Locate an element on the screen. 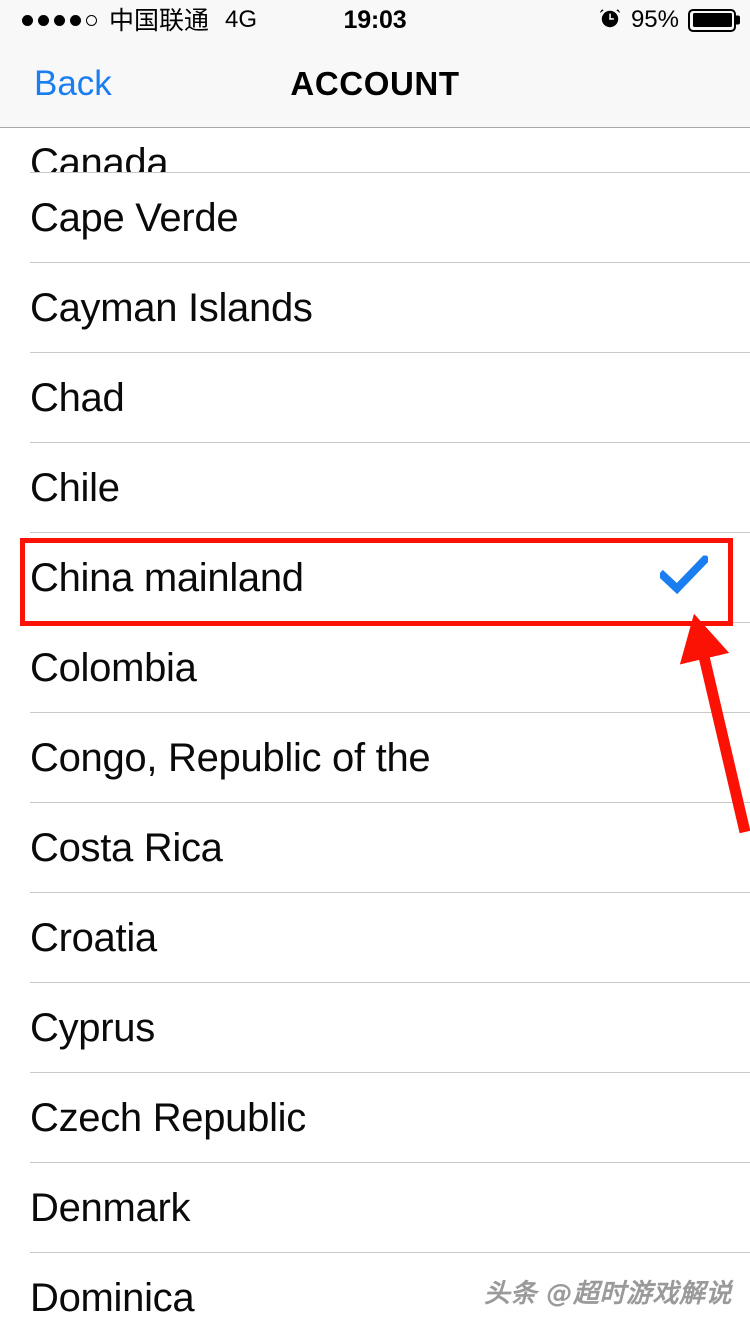 The width and height of the screenshot is (750, 1334). list-item: Costa Rica is located at coordinates (375, 848).